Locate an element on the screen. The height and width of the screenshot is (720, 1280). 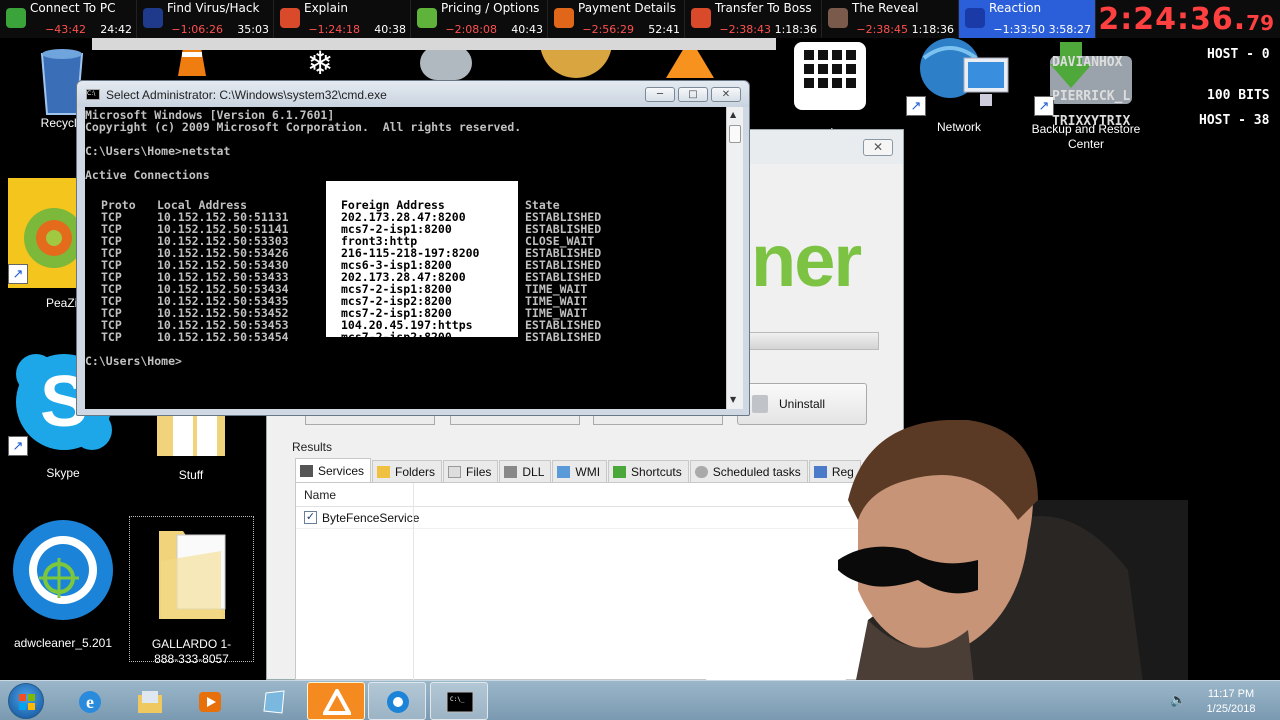
file-tab-icon is located at coordinates (455, 471).